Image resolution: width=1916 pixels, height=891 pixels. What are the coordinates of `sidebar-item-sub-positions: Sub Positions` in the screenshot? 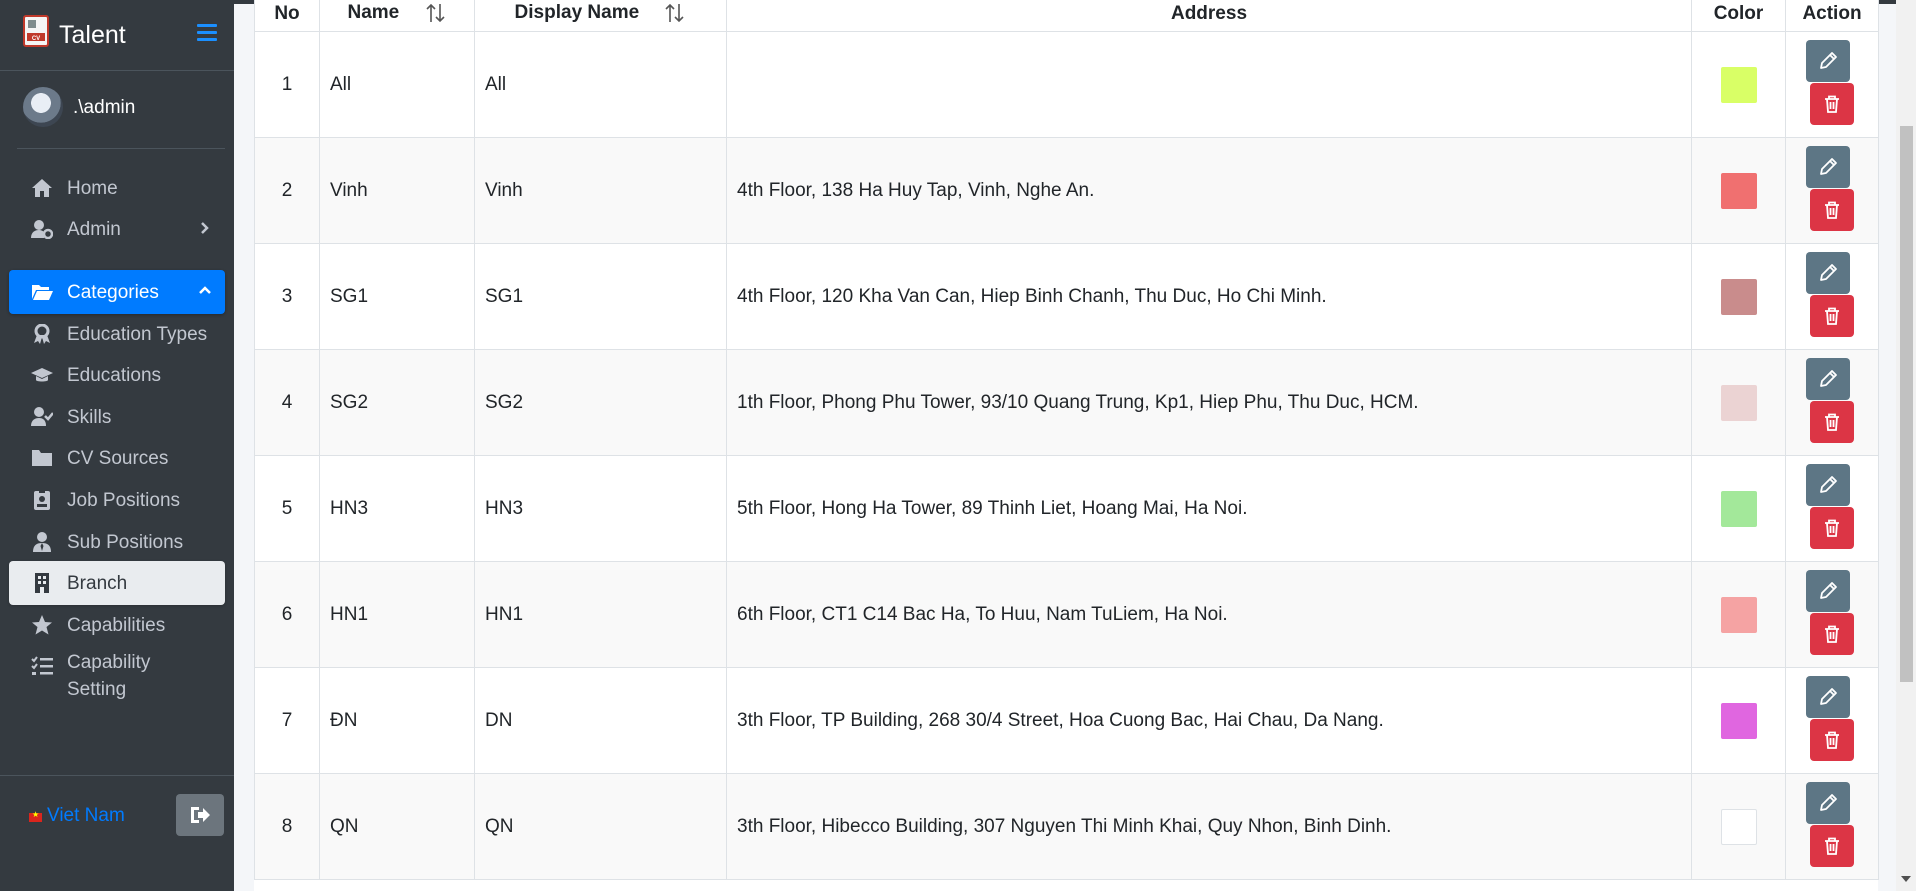 It's located at (117, 542).